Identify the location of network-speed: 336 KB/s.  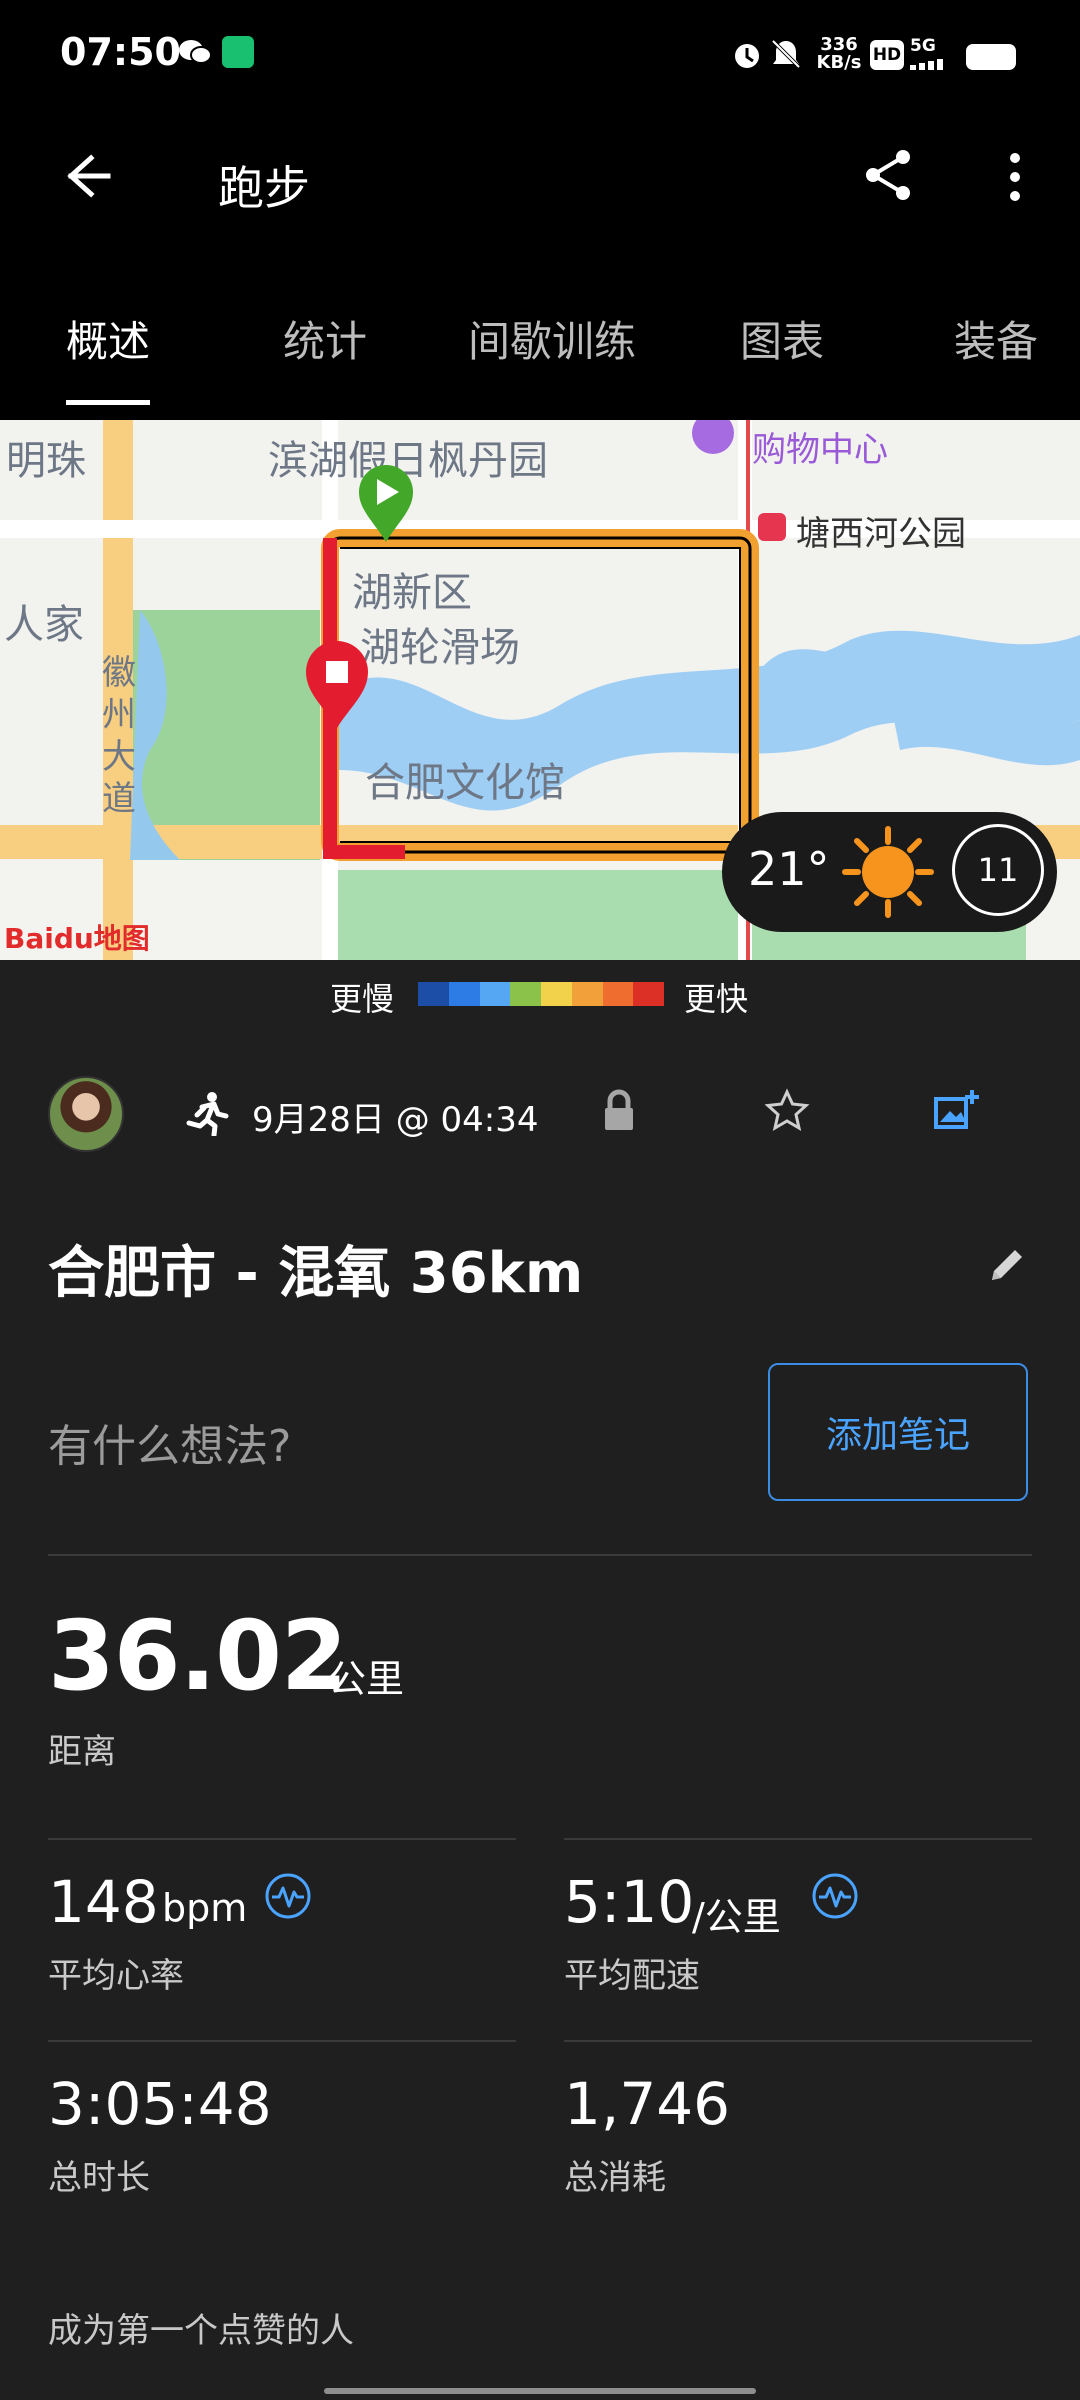
(839, 54).